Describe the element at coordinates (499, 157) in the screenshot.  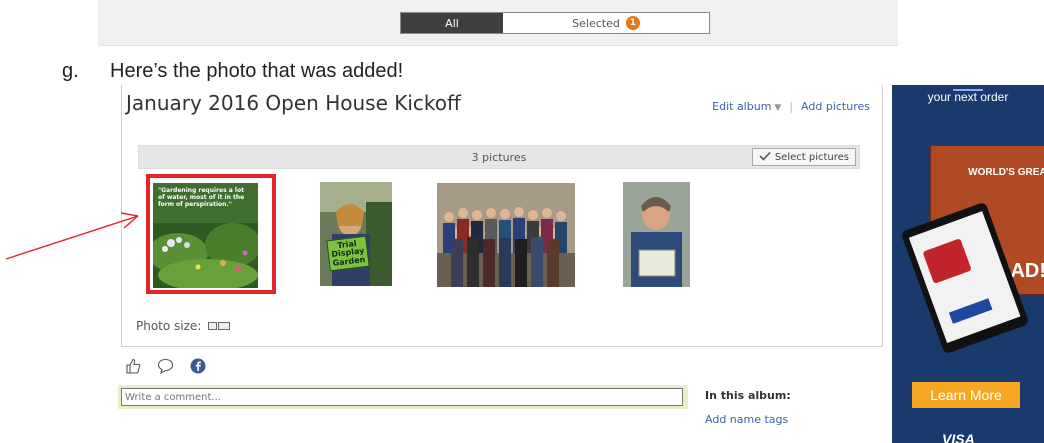
I see `pictures-bar: 3 pictures Select pictures` at that location.